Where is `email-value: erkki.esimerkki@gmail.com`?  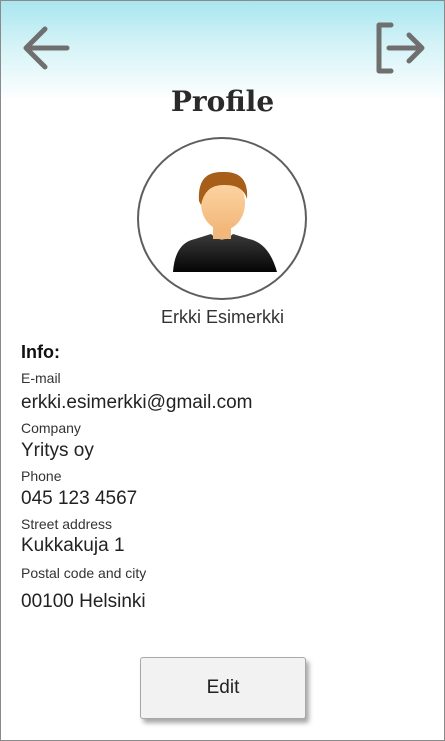
email-value: erkki.esimerkki@gmail.com is located at coordinates (137, 402).